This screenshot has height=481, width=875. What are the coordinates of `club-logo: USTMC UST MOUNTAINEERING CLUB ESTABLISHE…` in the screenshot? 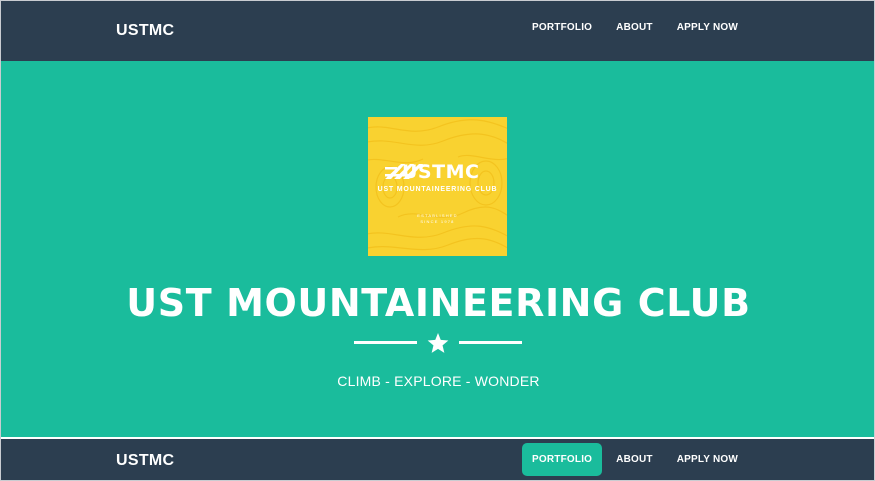 It's located at (437, 186).